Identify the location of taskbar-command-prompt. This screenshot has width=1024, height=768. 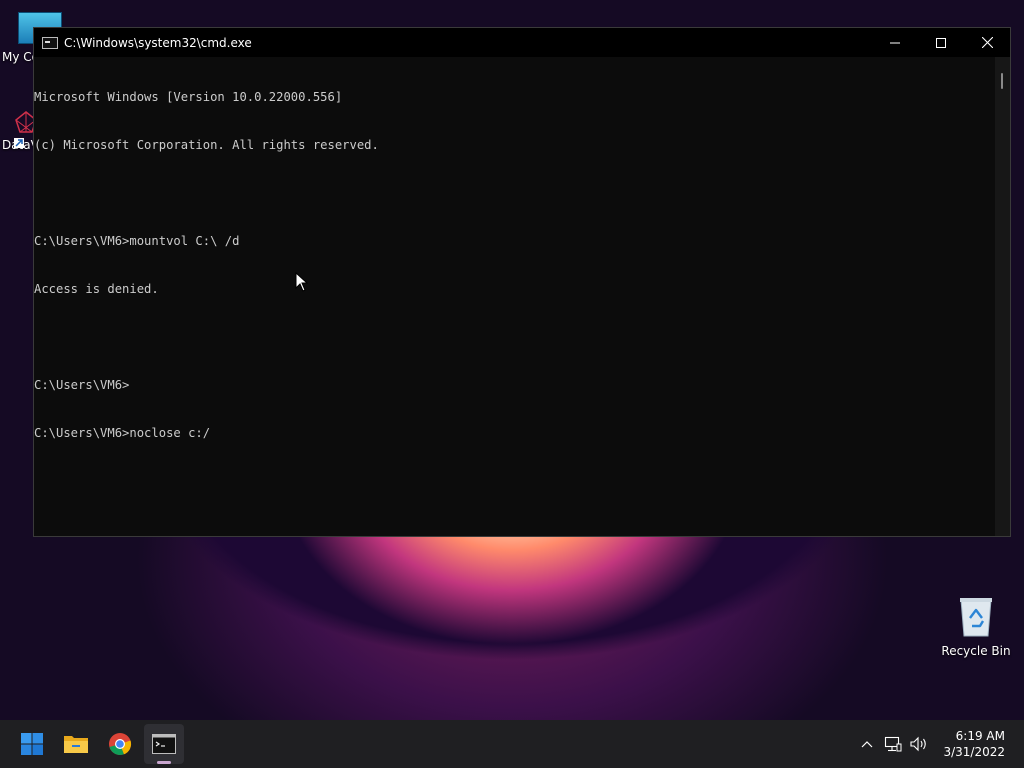
(164, 744).